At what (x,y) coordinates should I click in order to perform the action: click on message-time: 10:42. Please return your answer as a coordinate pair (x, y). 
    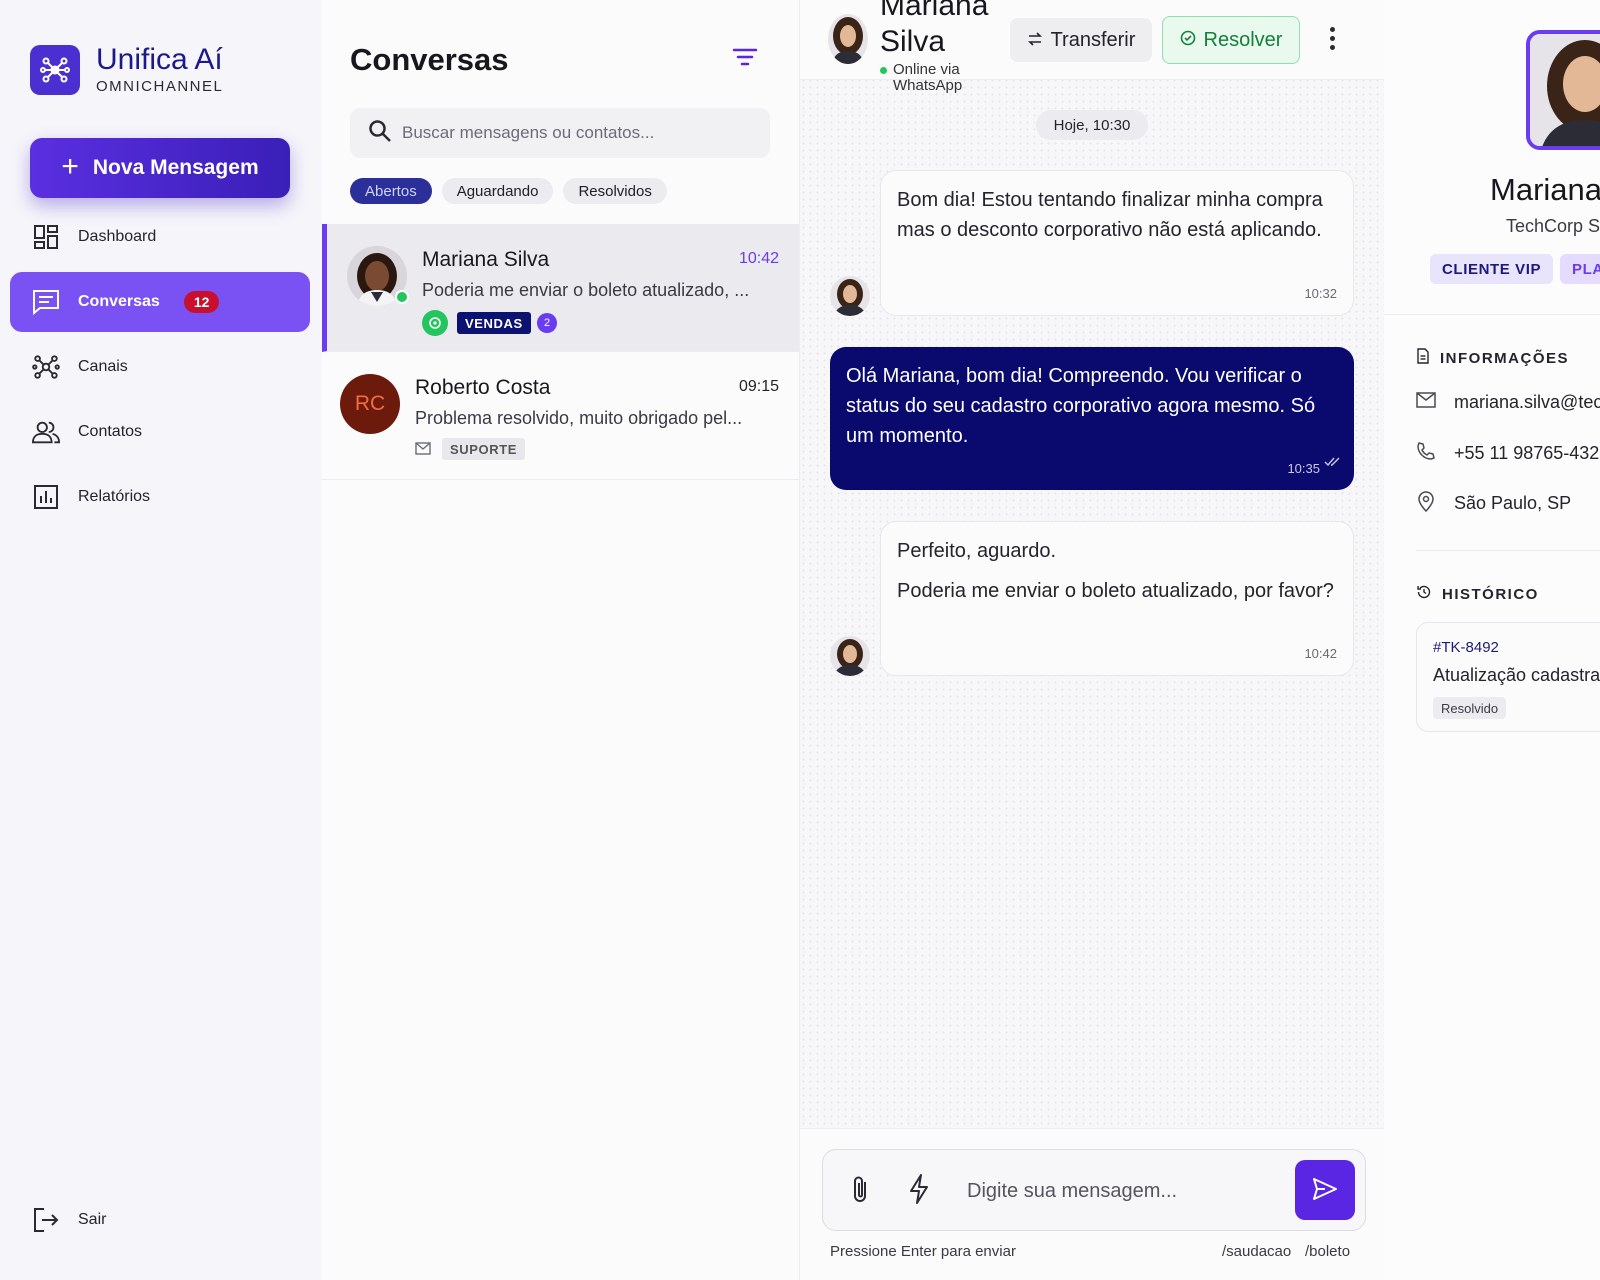
    Looking at the image, I should click on (1320, 653).